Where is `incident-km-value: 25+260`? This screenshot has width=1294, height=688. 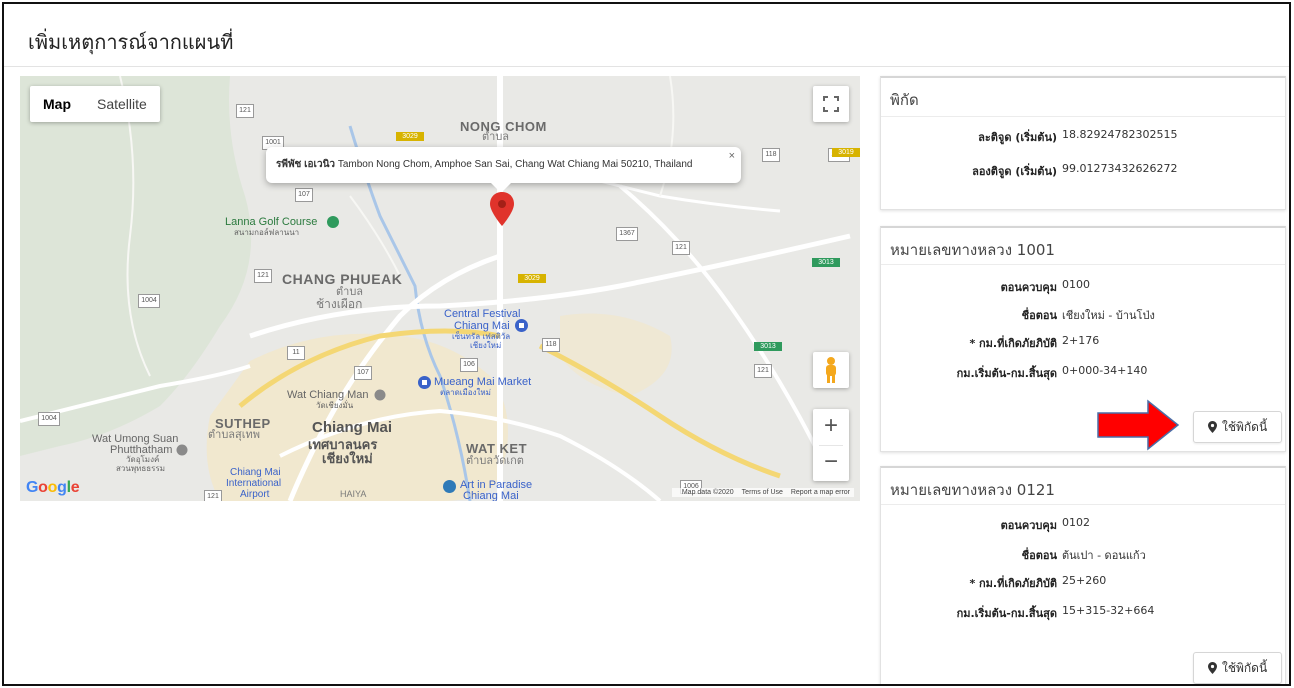
incident-km-value: 25+260 is located at coordinates (1084, 580).